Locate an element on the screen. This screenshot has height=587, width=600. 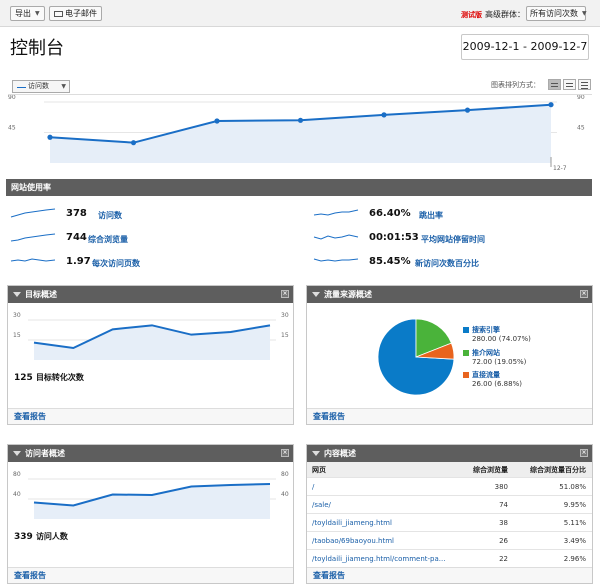
table-row: /sale/ 74 9.95% is located at coordinates (449, 505).